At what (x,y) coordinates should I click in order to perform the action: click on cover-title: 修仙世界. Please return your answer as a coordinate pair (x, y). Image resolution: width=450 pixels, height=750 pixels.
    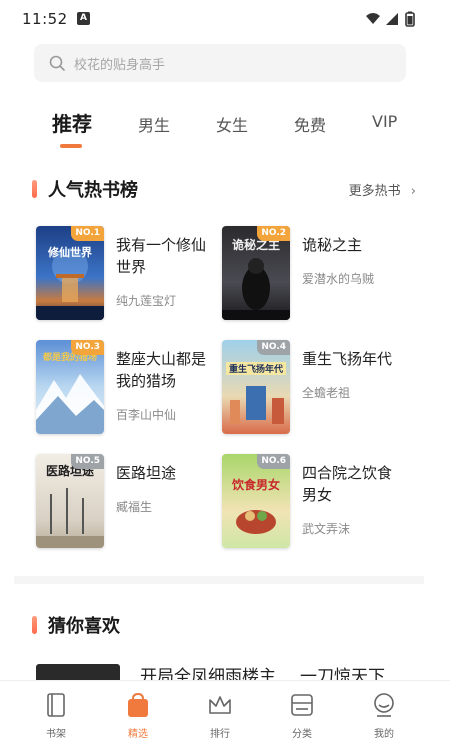
    Looking at the image, I should click on (70, 252).